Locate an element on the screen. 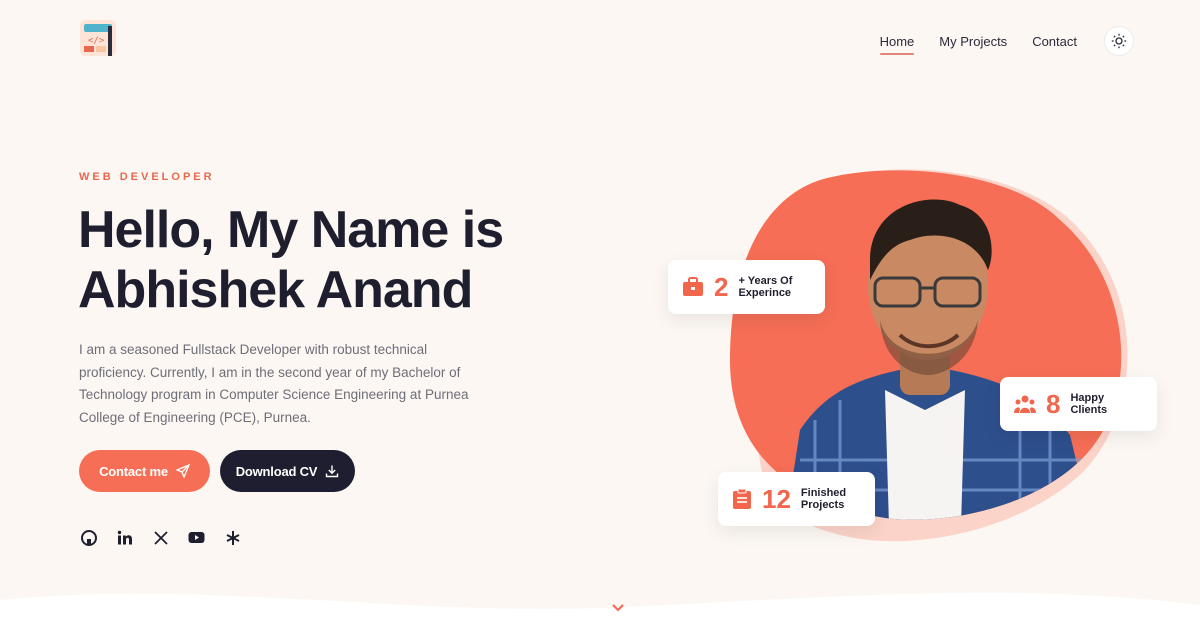 The image size is (1200, 630). stat-experience-label: + Years Of Experince is located at coordinates (765, 287).